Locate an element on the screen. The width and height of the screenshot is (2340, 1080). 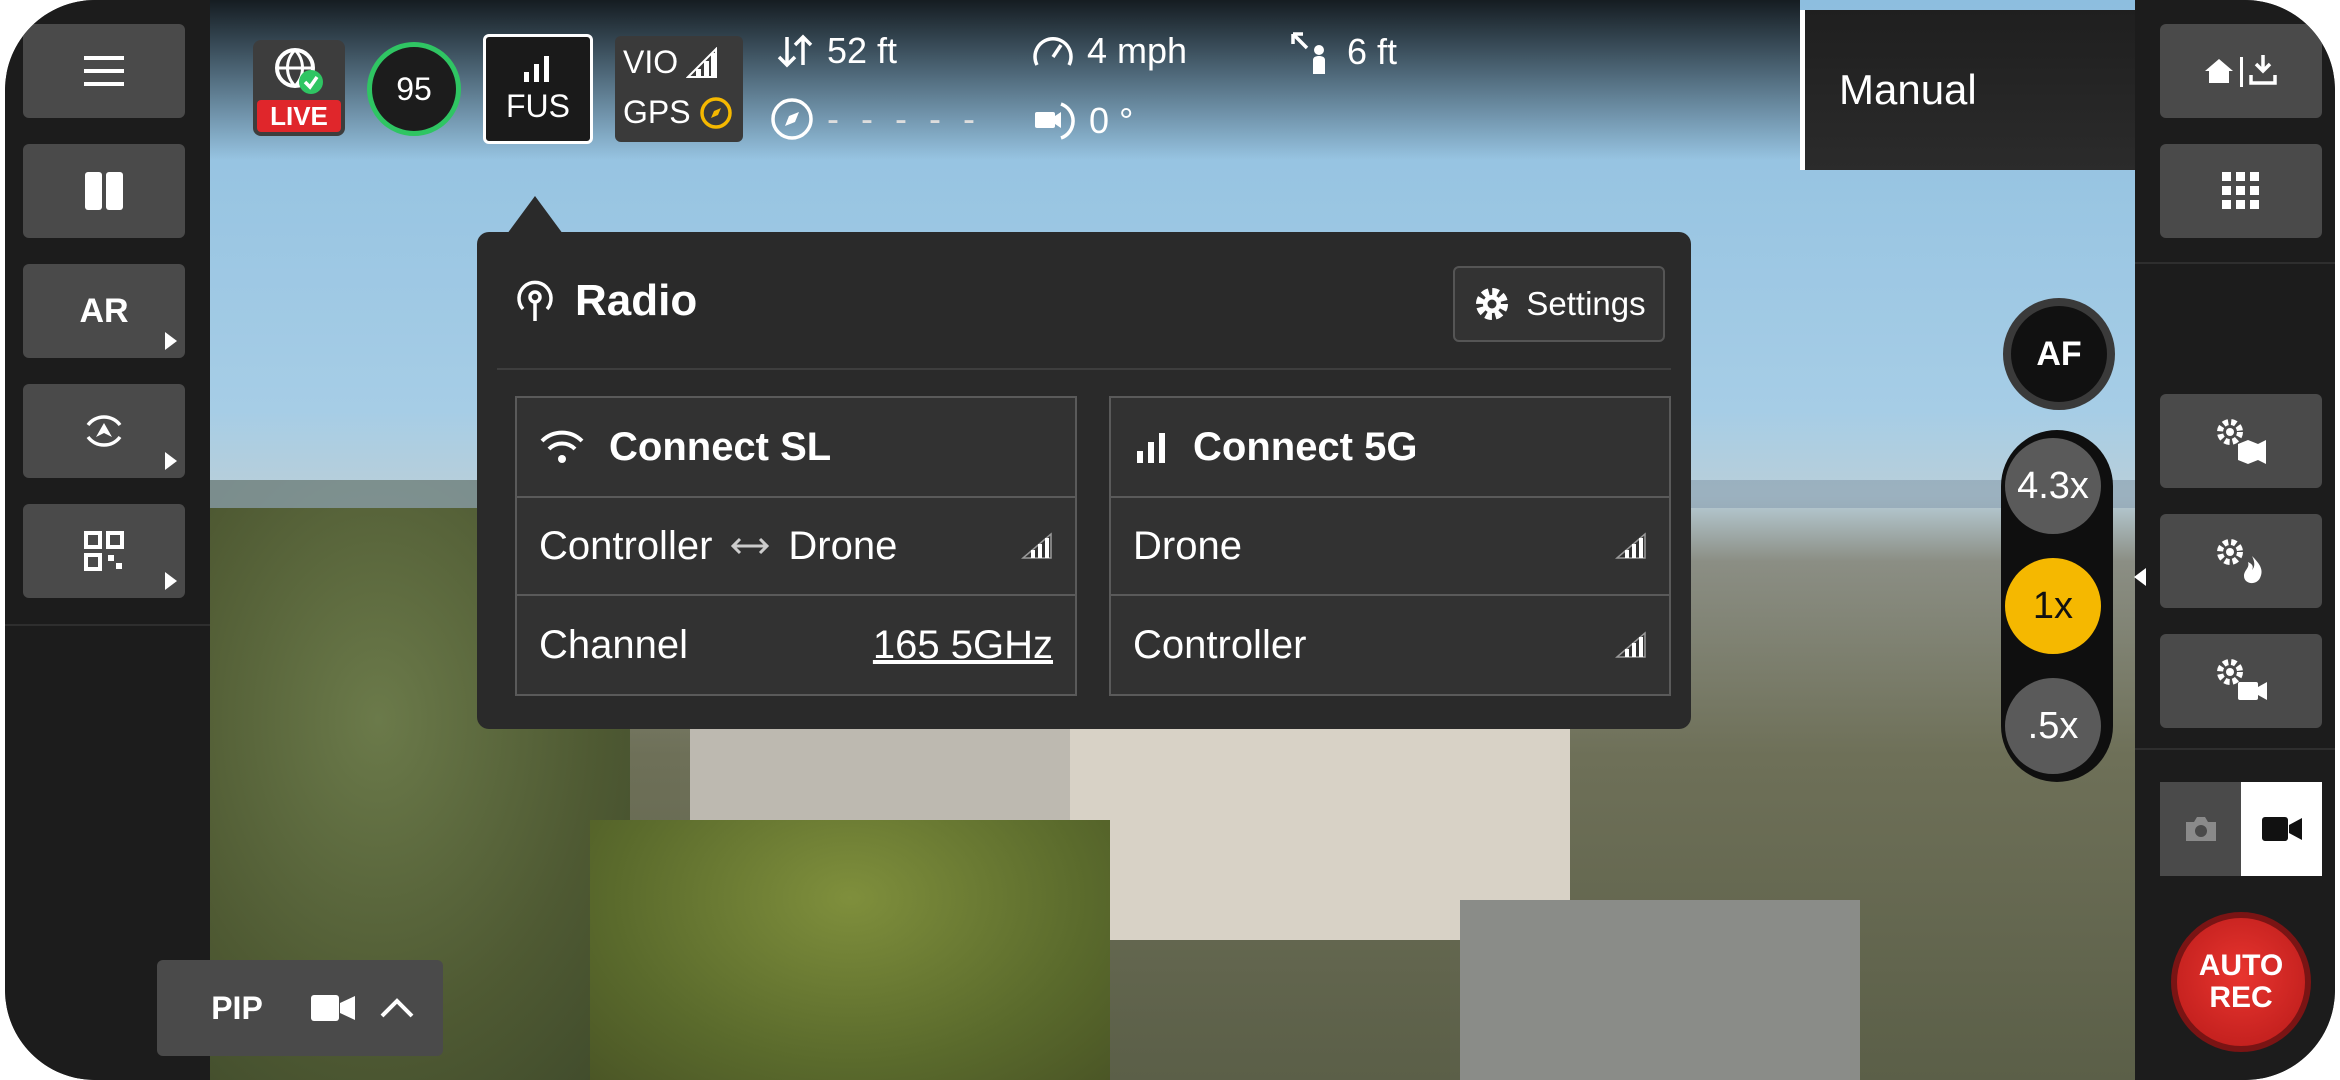
radio-popup-title: Radio is located at coordinates (605, 301).